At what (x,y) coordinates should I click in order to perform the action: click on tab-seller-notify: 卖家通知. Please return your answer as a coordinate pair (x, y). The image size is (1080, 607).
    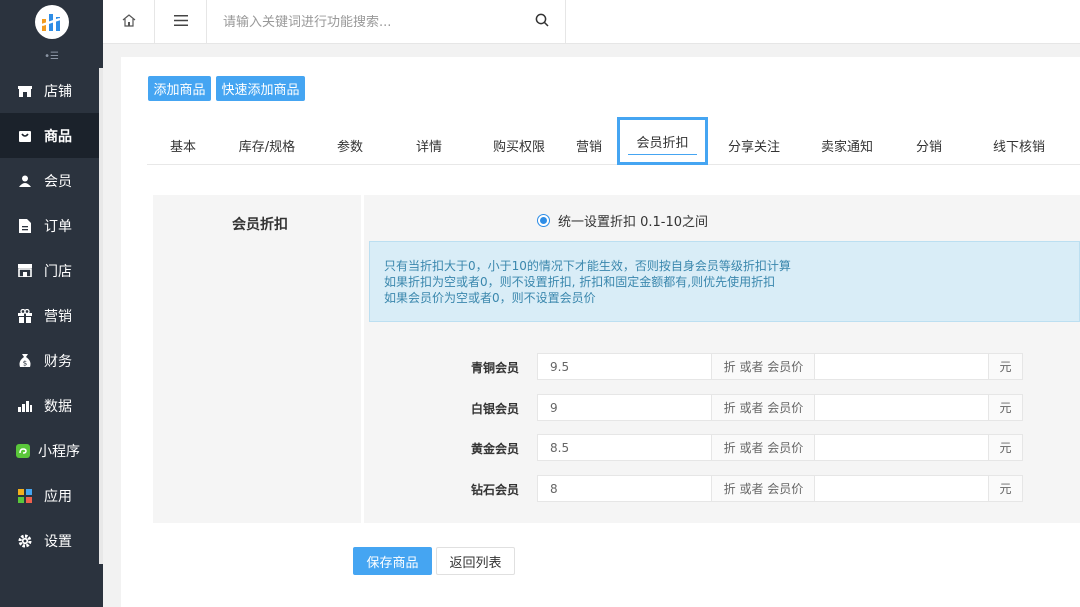
    Looking at the image, I should click on (847, 145).